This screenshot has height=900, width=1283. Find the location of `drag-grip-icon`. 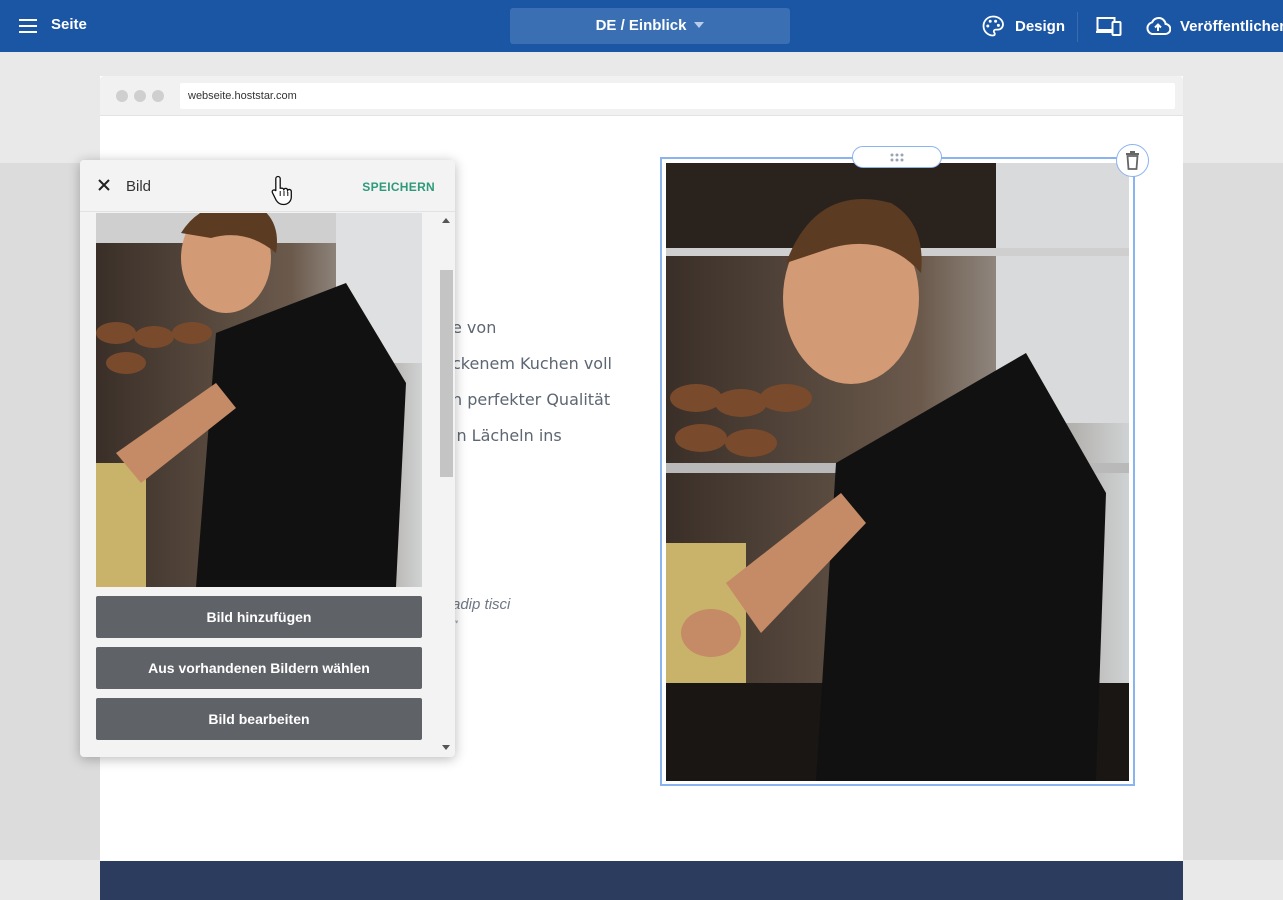

drag-grip-icon is located at coordinates (897, 157).